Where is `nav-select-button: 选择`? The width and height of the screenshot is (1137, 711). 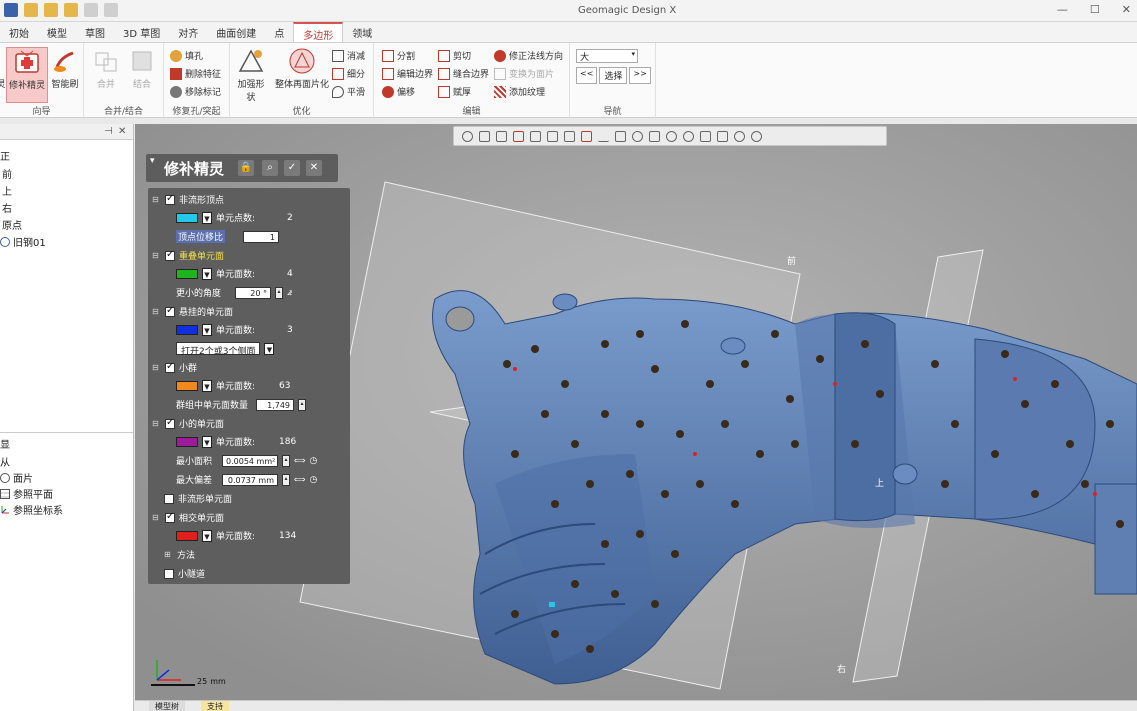
nav-select-button: 选择 is located at coordinates (613, 75).